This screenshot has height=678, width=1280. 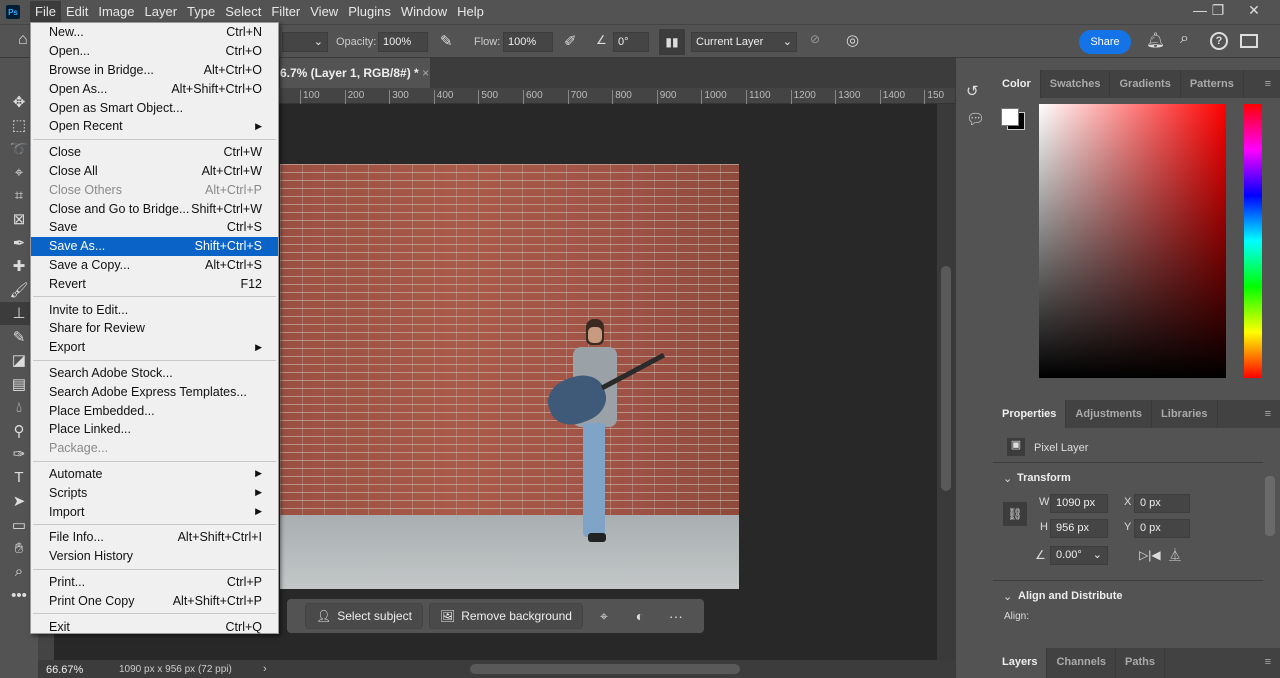 What do you see at coordinates (1076, 84) in the screenshot?
I see `tab-swatches: Swatches` at bounding box center [1076, 84].